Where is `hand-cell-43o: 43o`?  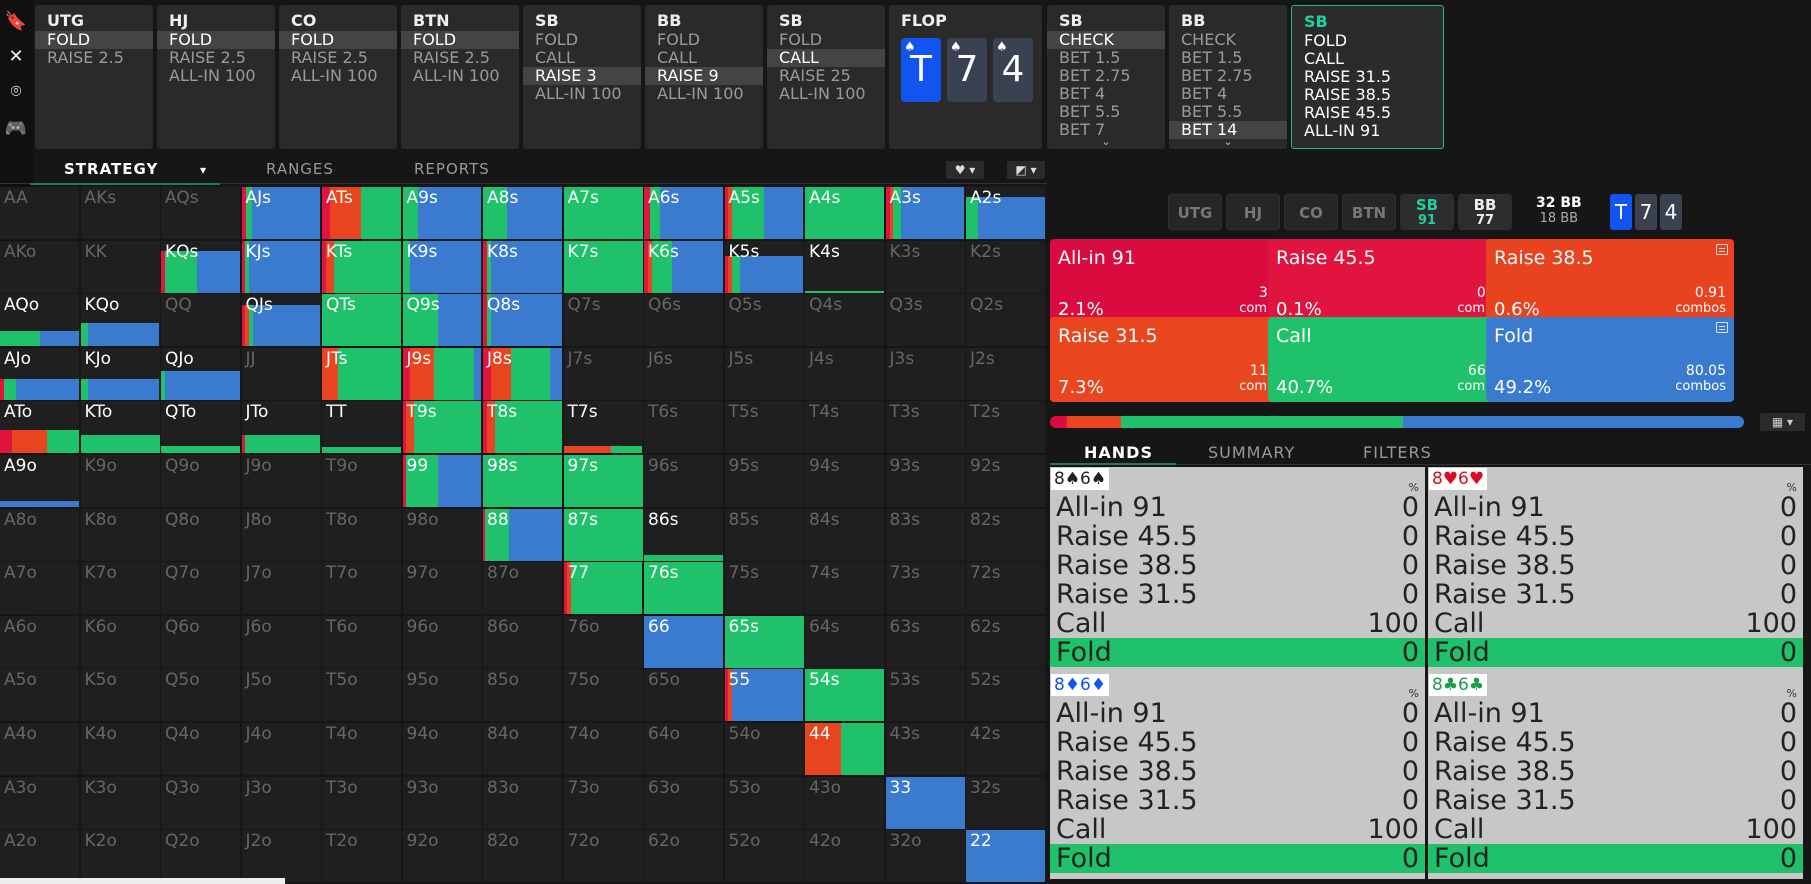 hand-cell-43o: 43o is located at coordinates (845, 803).